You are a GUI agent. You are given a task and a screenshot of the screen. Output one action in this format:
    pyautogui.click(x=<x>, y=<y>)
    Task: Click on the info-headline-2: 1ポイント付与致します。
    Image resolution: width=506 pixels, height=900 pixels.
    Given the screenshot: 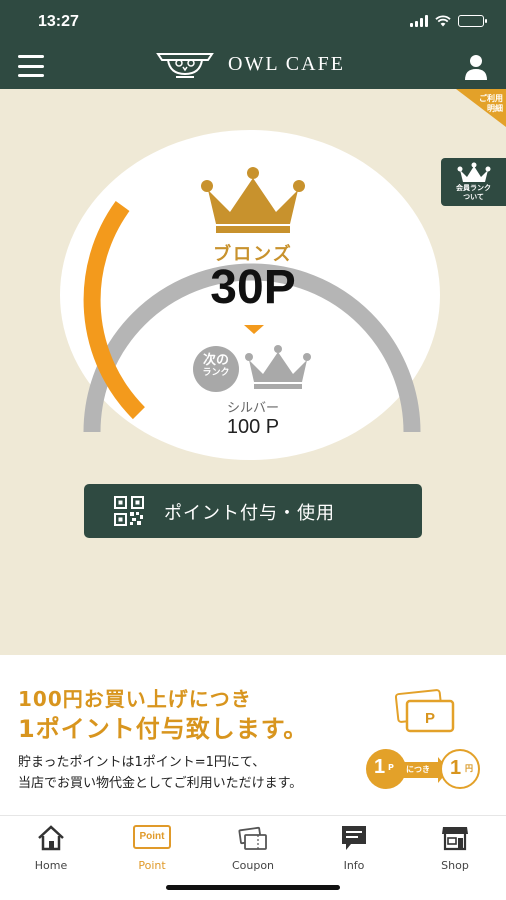 What is the action you would take?
    pyautogui.click(x=163, y=729)
    